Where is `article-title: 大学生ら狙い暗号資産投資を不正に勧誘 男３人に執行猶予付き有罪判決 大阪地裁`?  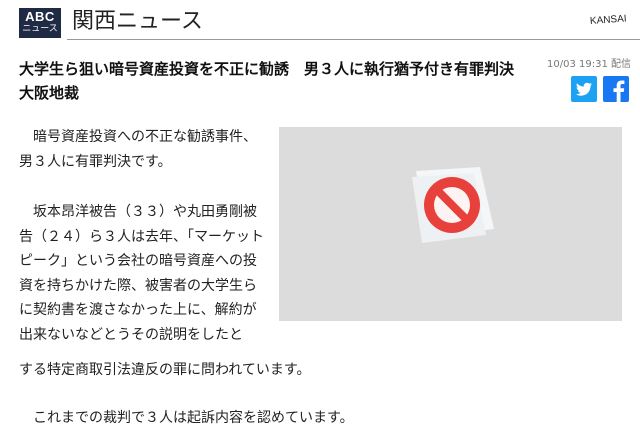
article-title: 大学生ら狙い暗号資産投資を不正に勧誘 男３人に執行猶予付き有罪判決 大阪地裁 is located at coordinates (274, 81).